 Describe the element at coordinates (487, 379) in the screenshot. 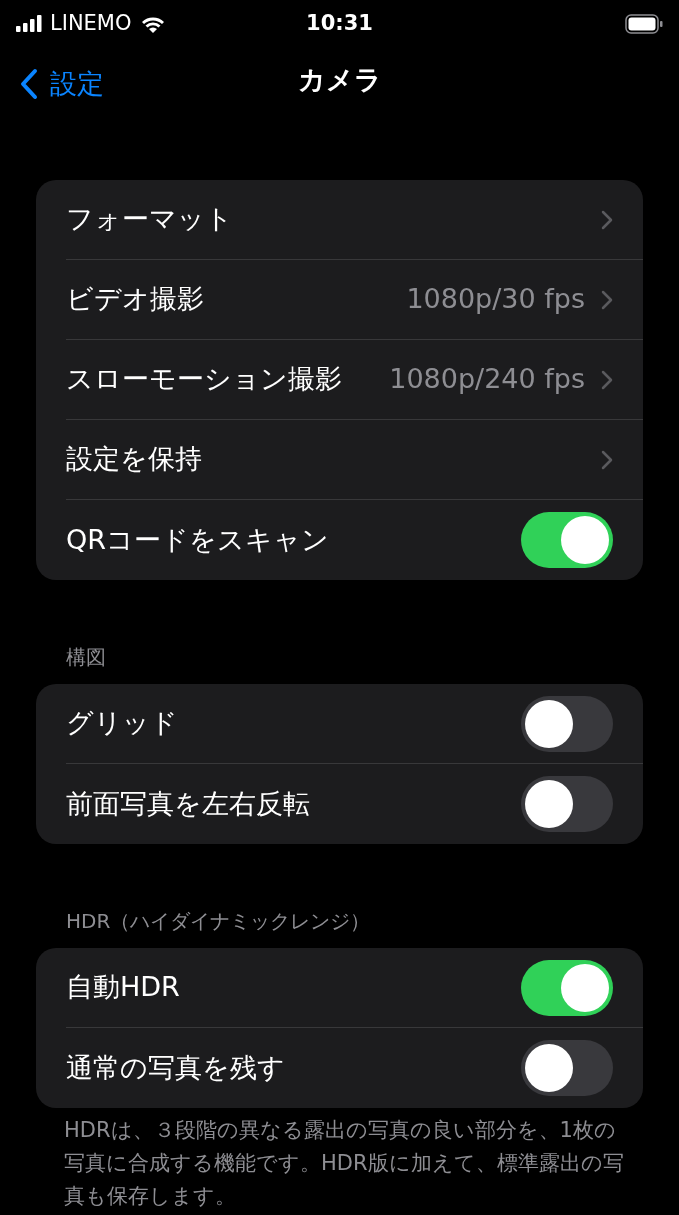

I see `row-value: 1080p/240 fps` at that location.